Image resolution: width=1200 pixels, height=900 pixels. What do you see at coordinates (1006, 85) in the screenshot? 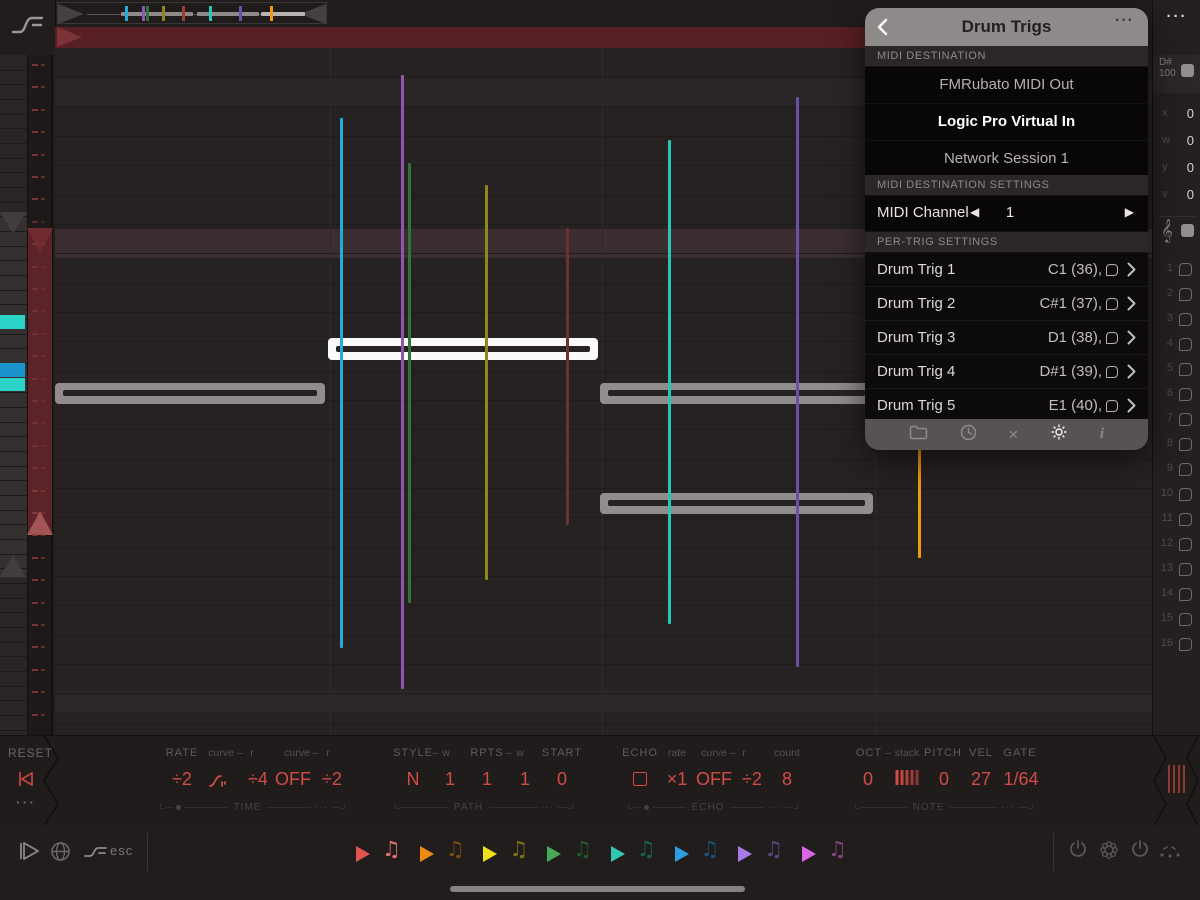
I see `midi-destination-item: FMRubato MIDI Out` at bounding box center [1006, 85].